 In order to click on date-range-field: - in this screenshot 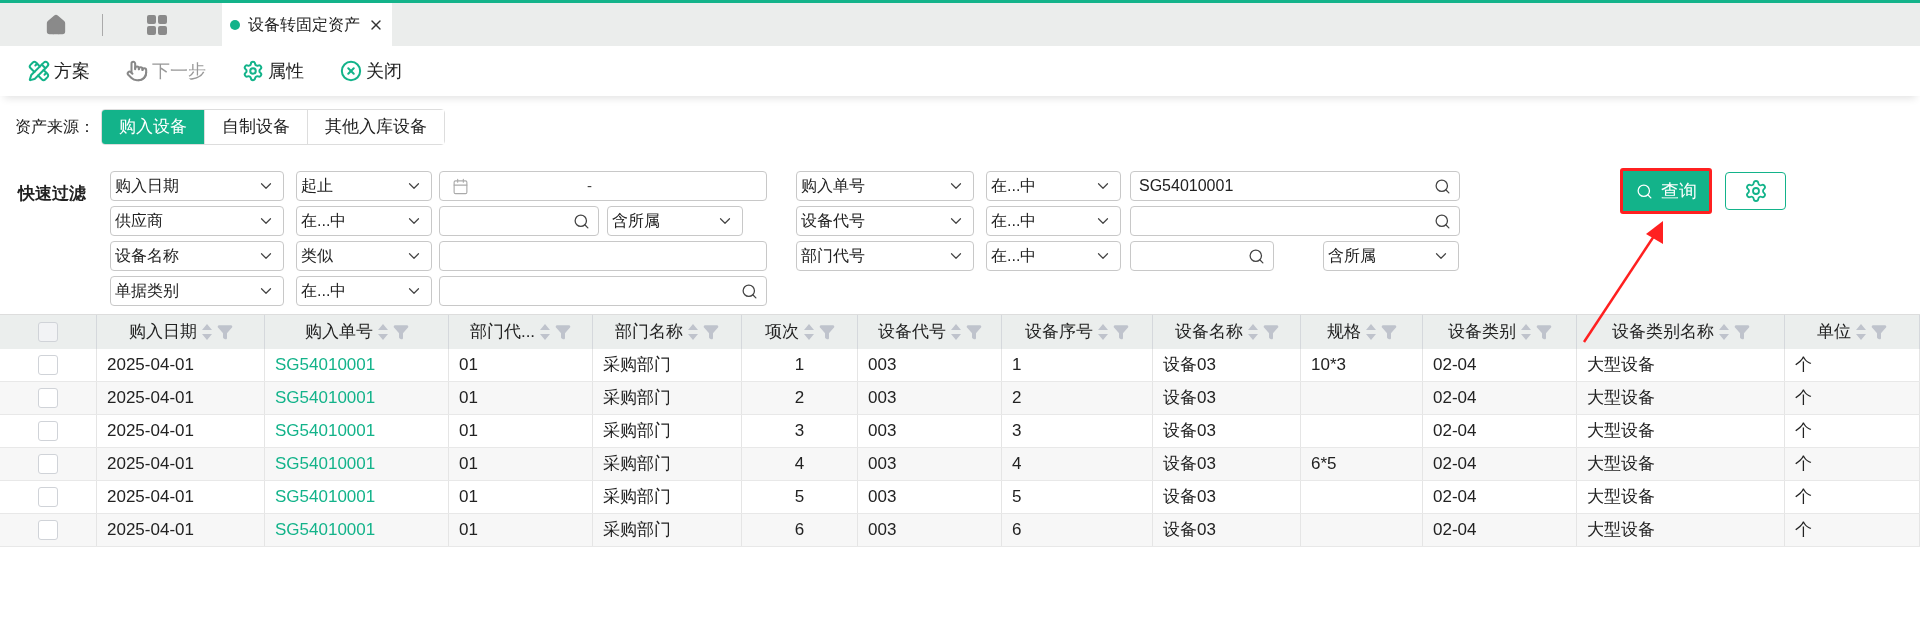, I will do `click(603, 186)`.